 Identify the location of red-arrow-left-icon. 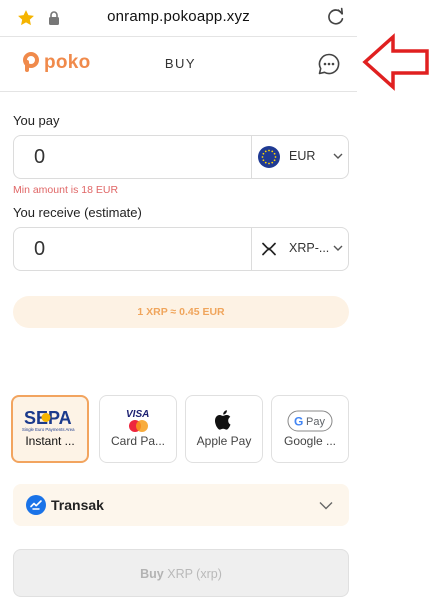
(395, 62).